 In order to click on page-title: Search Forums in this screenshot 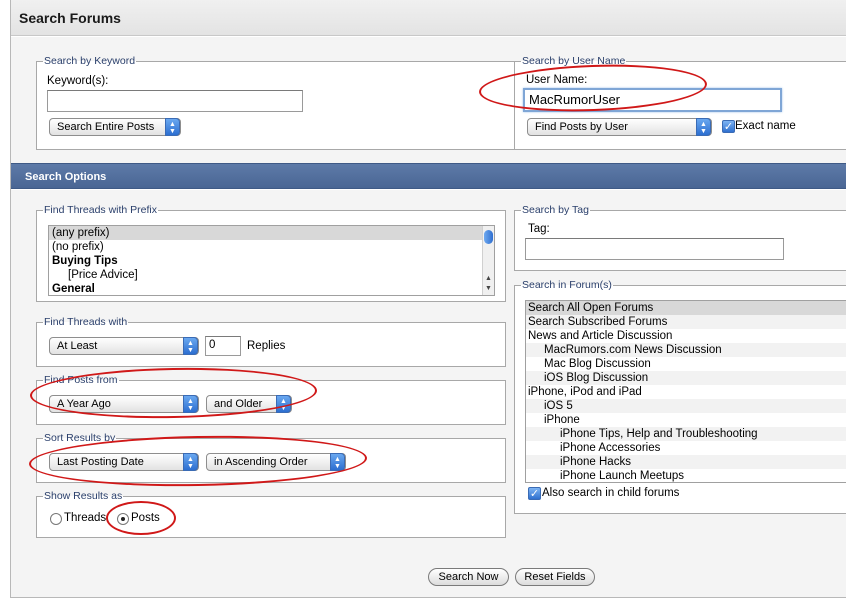, I will do `click(70, 18)`.